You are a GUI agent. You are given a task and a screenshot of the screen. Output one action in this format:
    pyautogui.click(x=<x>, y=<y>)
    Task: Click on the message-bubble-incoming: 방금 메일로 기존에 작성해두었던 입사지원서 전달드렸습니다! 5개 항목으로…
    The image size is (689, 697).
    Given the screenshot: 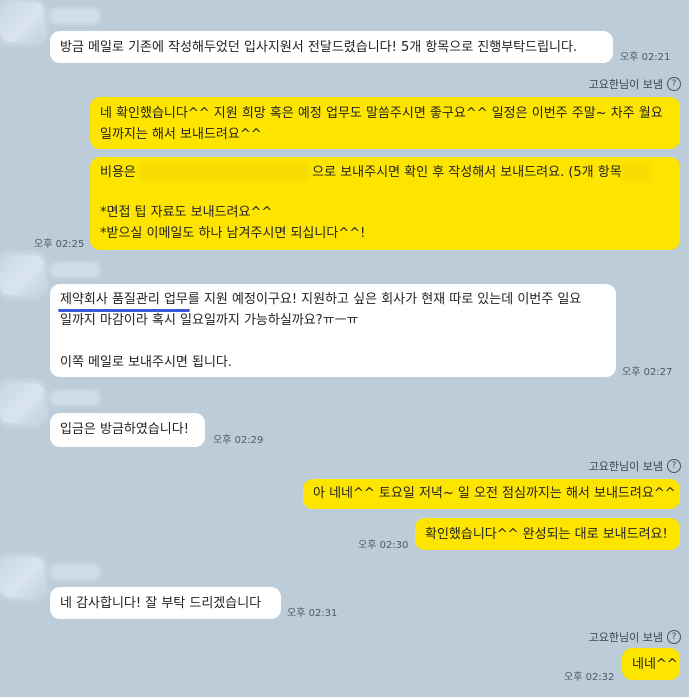 What is the action you would take?
    pyautogui.click(x=331, y=47)
    